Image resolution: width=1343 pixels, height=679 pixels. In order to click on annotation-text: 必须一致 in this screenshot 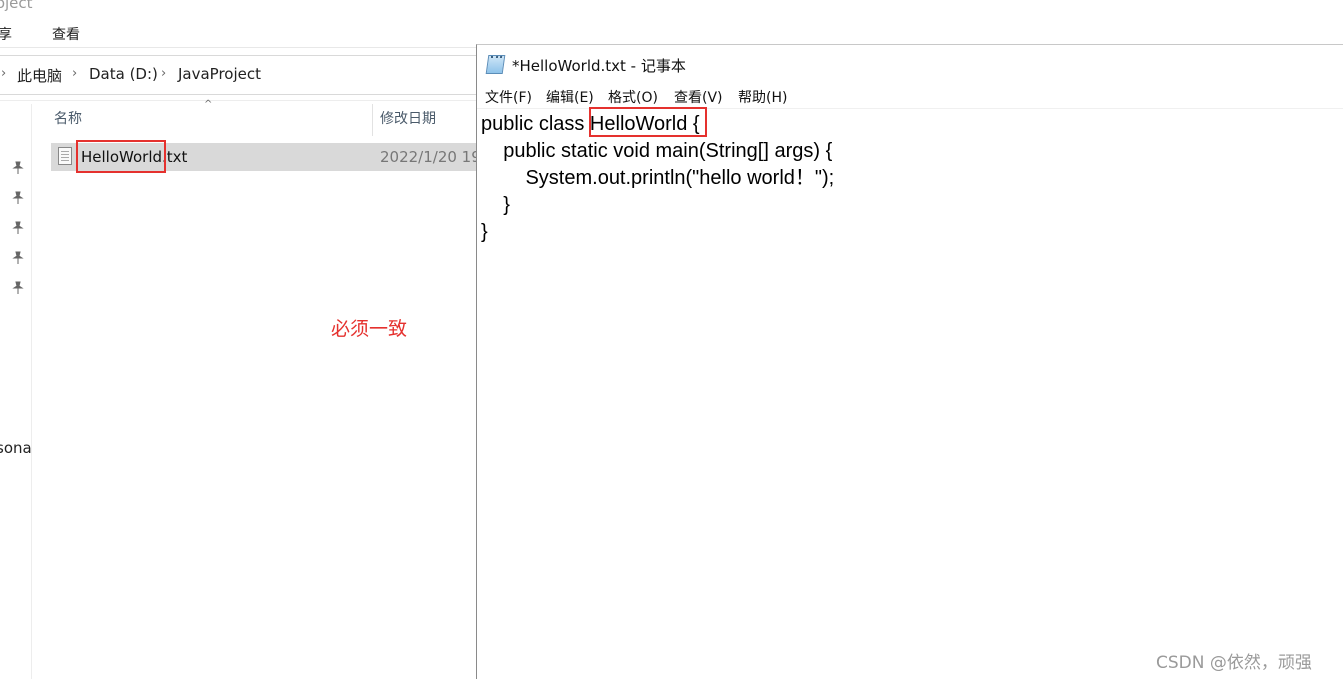, I will do `click(369, 329)`.